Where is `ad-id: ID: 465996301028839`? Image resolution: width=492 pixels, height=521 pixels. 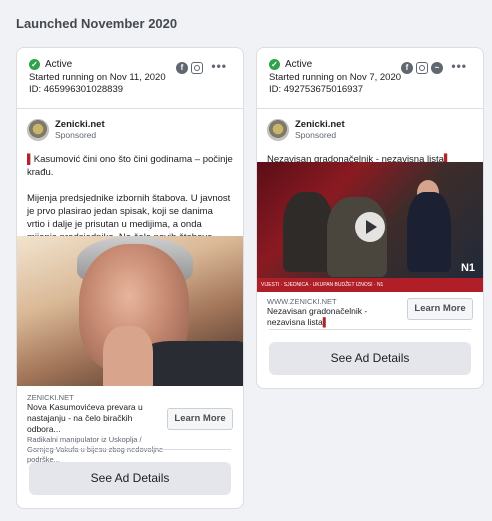 ad-id: ID: 465996301028839 is located at coordinates (76, 89).